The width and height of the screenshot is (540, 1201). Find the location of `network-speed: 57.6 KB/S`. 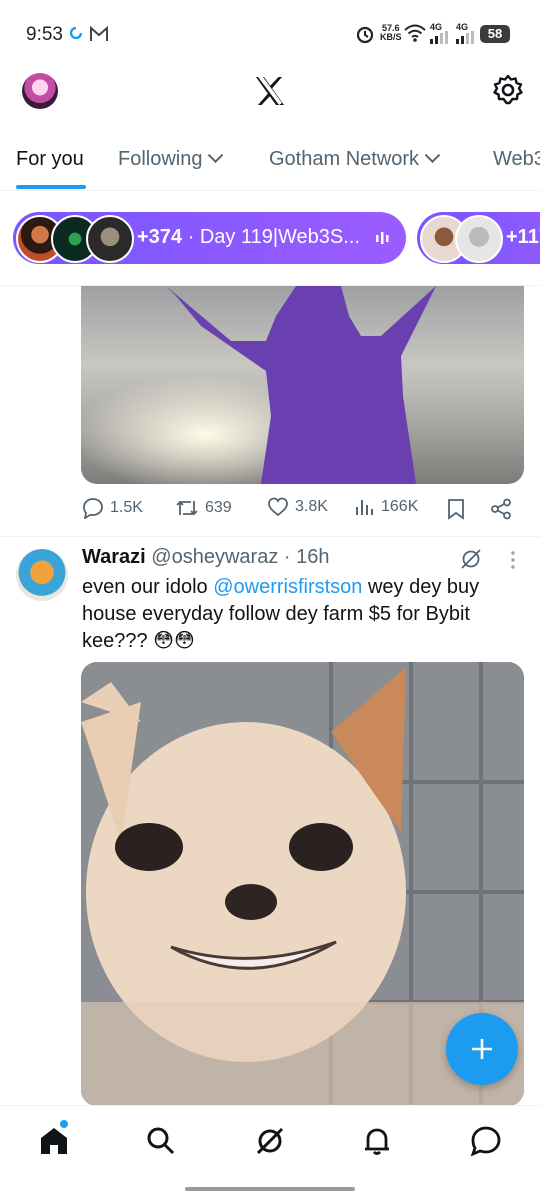

network-speed: 57.6 KB/S is located at coordinates (391, 32).